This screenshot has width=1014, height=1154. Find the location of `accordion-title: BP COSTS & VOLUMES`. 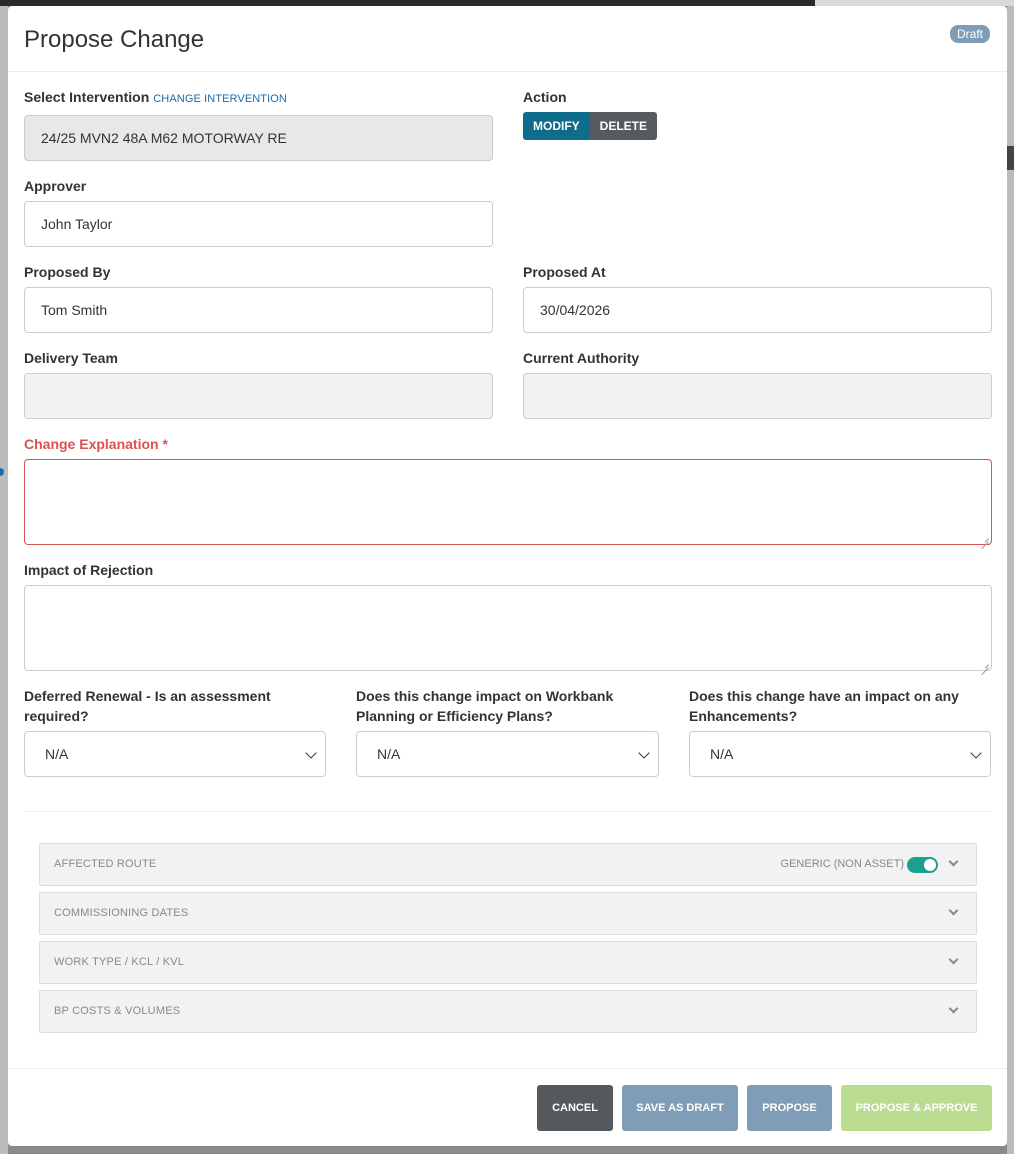

accordion-title: BP COSTS & VOLUMES is located at coordinates (117, 1011).